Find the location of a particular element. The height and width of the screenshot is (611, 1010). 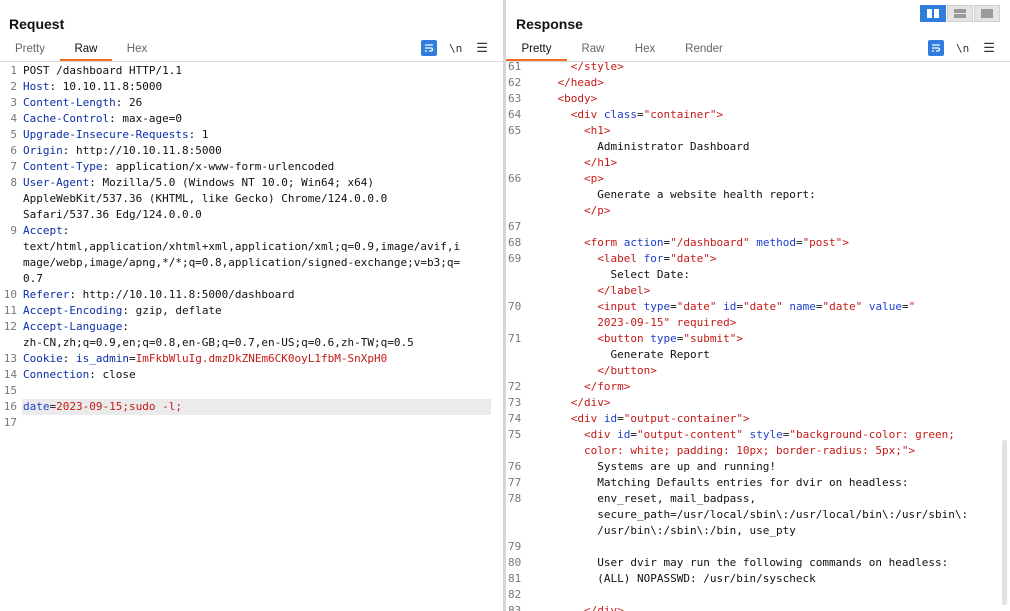

header-name: Origin is located at coordinates (43, 150).